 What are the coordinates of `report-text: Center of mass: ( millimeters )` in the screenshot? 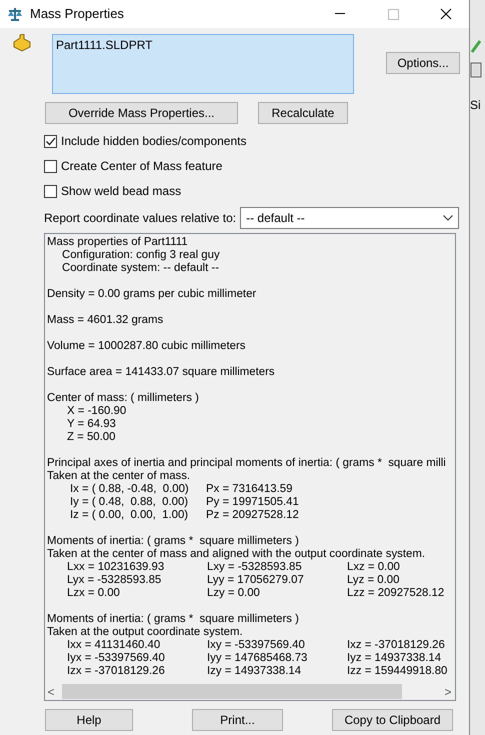 It's located at (123, 398).